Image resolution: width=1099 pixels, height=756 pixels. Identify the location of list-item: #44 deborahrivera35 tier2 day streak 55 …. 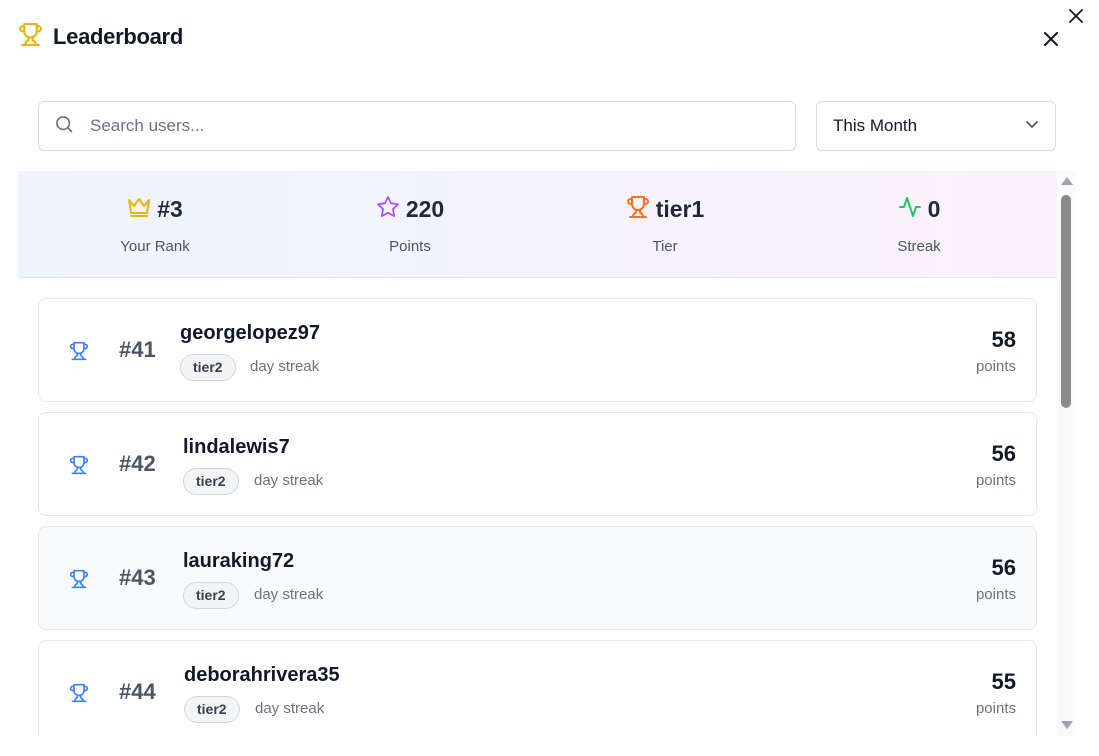
(537, 688).